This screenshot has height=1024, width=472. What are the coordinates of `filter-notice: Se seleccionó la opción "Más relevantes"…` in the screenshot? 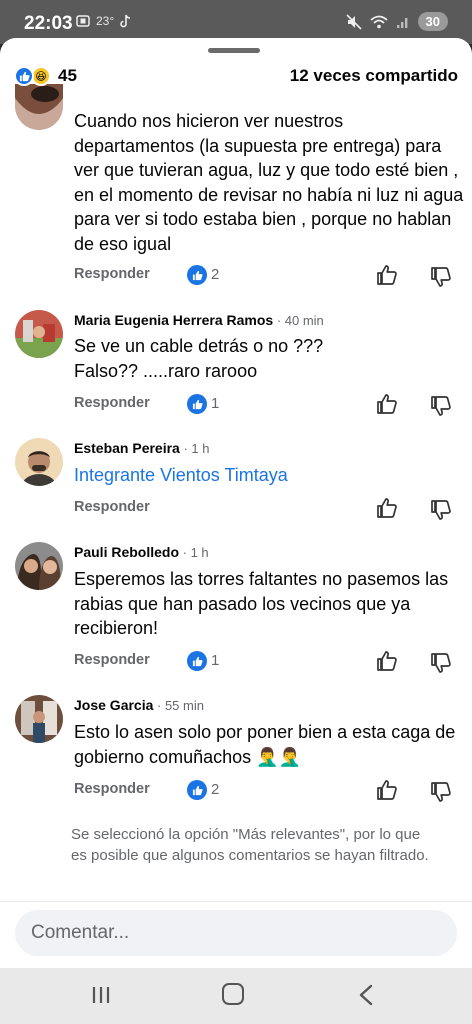 It's located at (250, 845).